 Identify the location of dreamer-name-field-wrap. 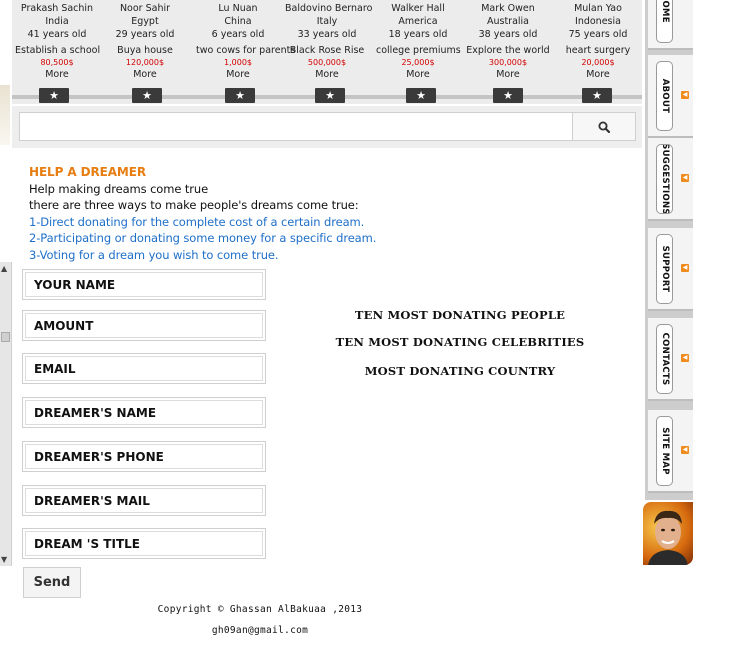
(144, 412).